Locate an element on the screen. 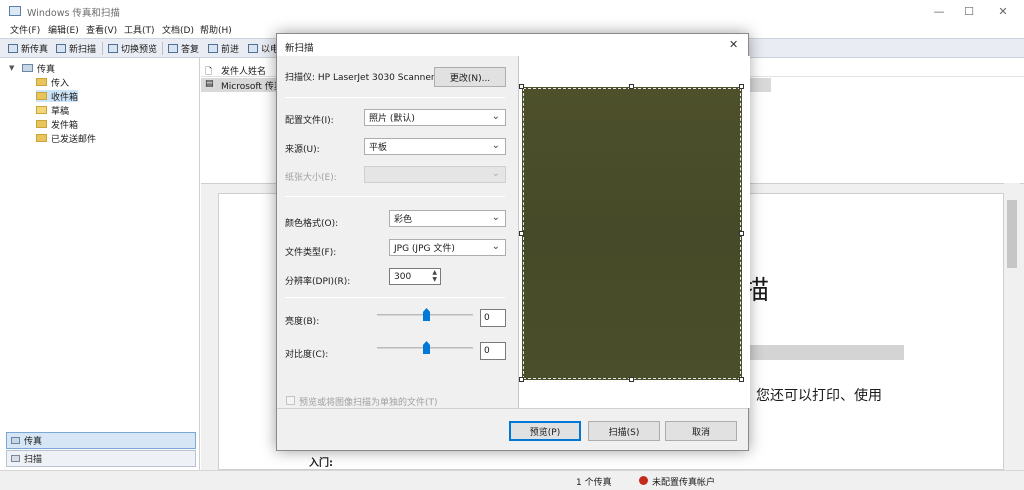  resolution-label: 分辨率(DPI)(R): is located at coordinates (318, 282).